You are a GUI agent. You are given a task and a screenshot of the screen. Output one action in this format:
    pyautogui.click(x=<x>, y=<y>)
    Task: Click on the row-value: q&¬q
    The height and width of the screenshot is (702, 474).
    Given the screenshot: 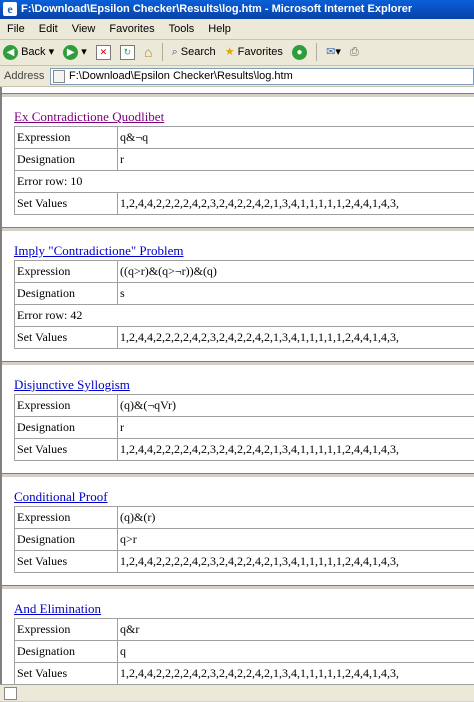 What is the action you would take?
    pyautogui.click(x=296, y=138)
    